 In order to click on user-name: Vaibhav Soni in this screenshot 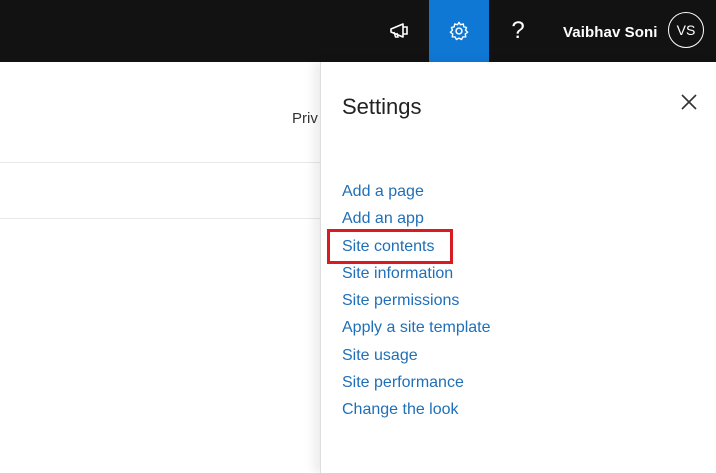, I will do `click(610, 32)`.